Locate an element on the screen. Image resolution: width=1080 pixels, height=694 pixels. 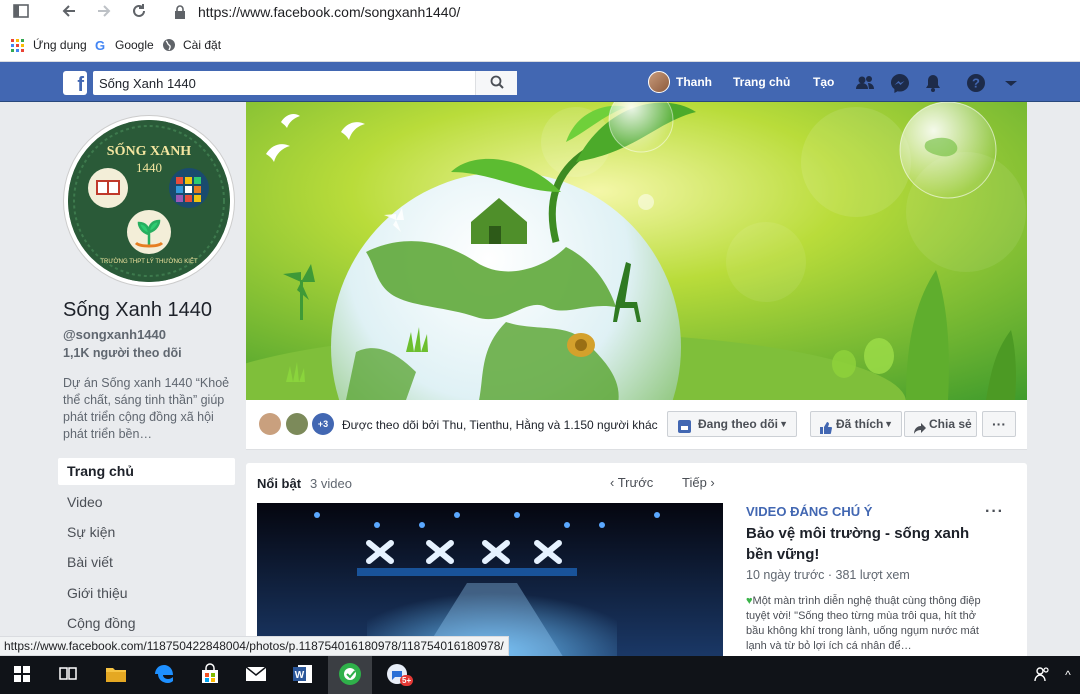
more-options-button: ··· is located at coordinates (999, 424).